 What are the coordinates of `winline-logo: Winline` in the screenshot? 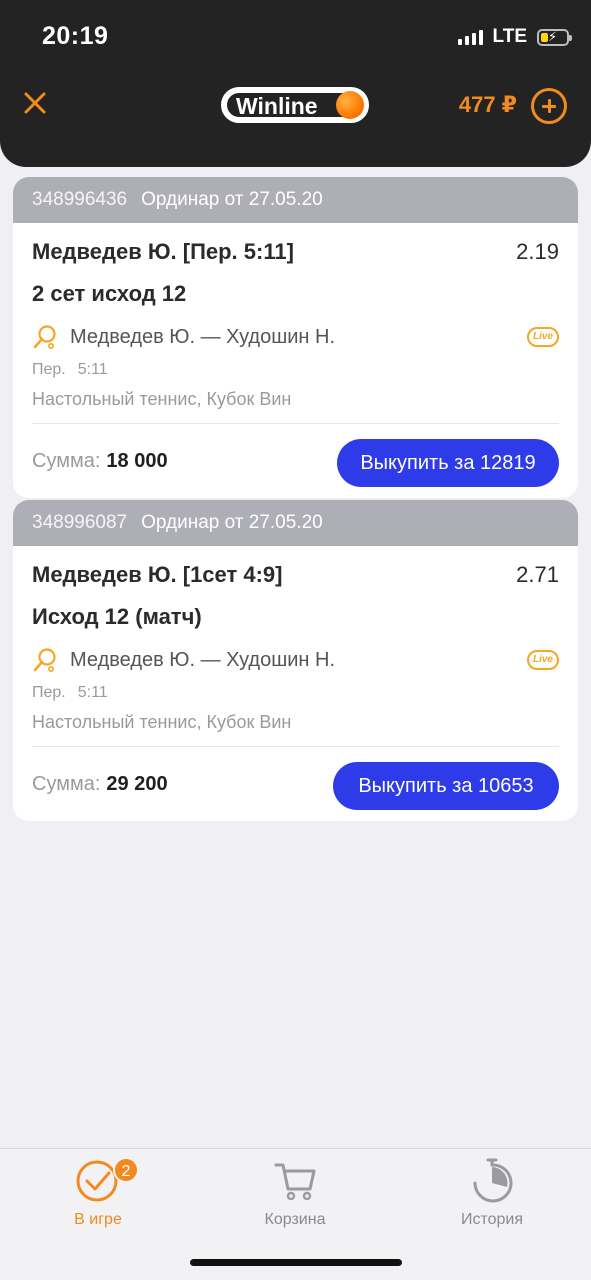 It's located at (295, 105).